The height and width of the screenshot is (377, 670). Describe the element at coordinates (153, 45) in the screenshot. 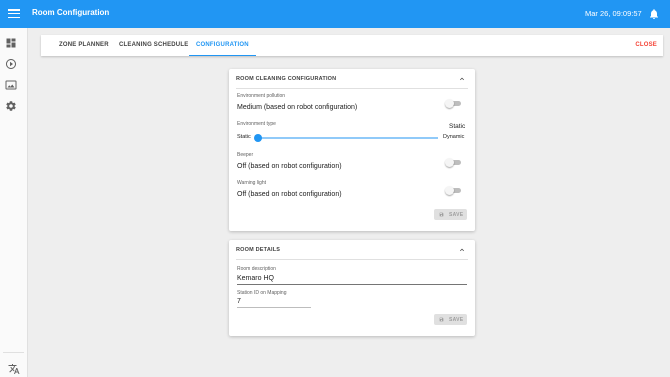

I see `tab-cleaning-schedule: CLEANING SCHEDULE` at that location.